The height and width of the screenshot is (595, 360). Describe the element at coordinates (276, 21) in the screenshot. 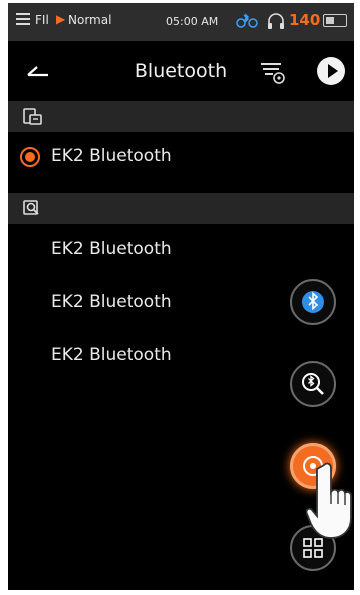

I see `headphones-icon` at that location.